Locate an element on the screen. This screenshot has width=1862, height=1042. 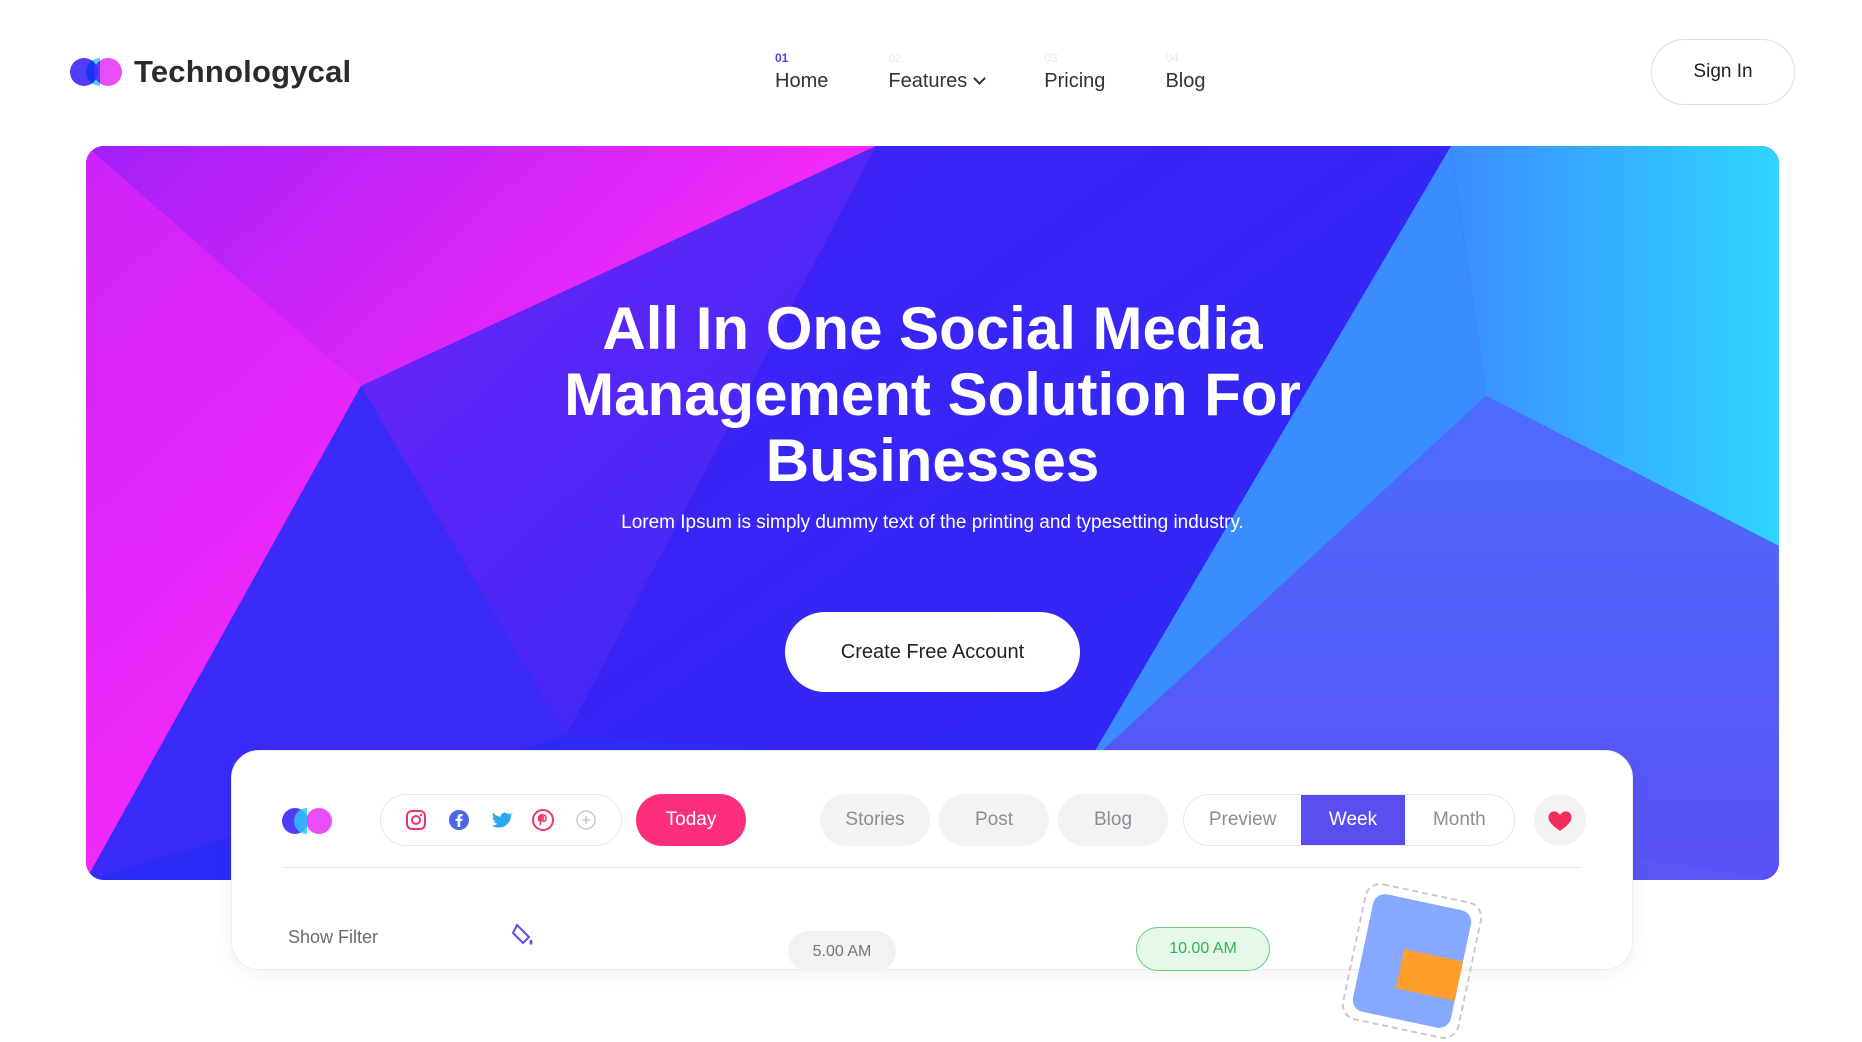
nav-item-home: 01 Home is located at coordinates (801, 71).